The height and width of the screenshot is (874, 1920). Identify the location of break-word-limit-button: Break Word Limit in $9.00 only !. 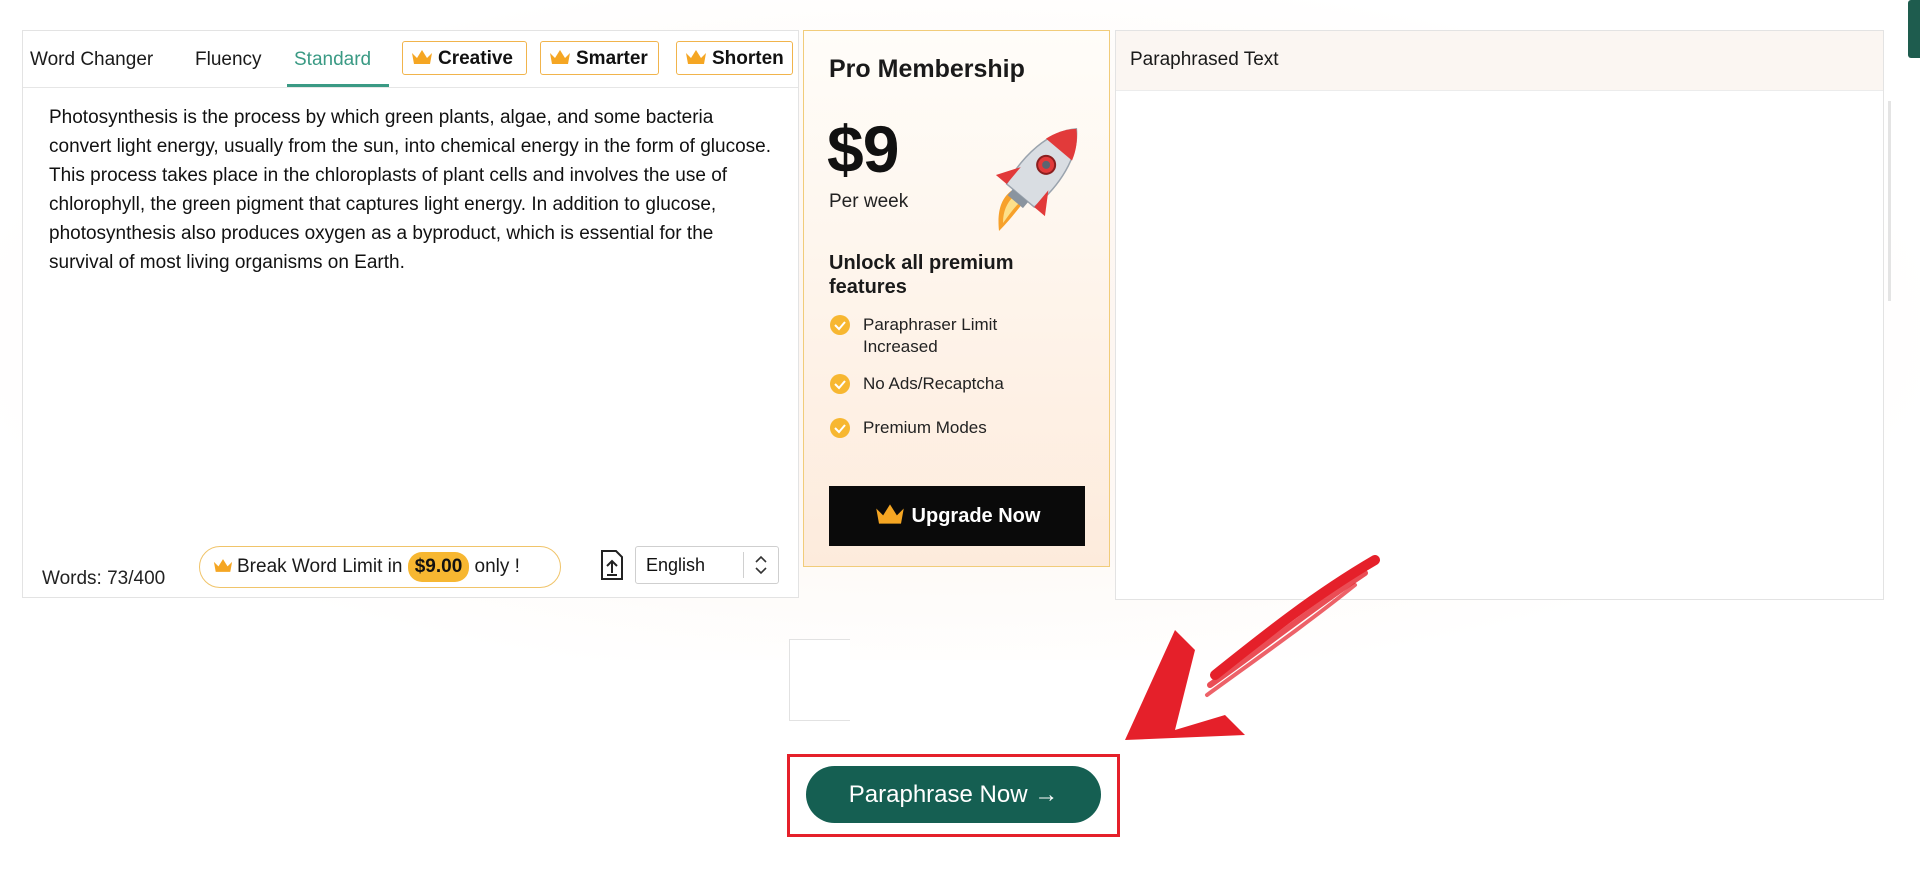
(380, 567).